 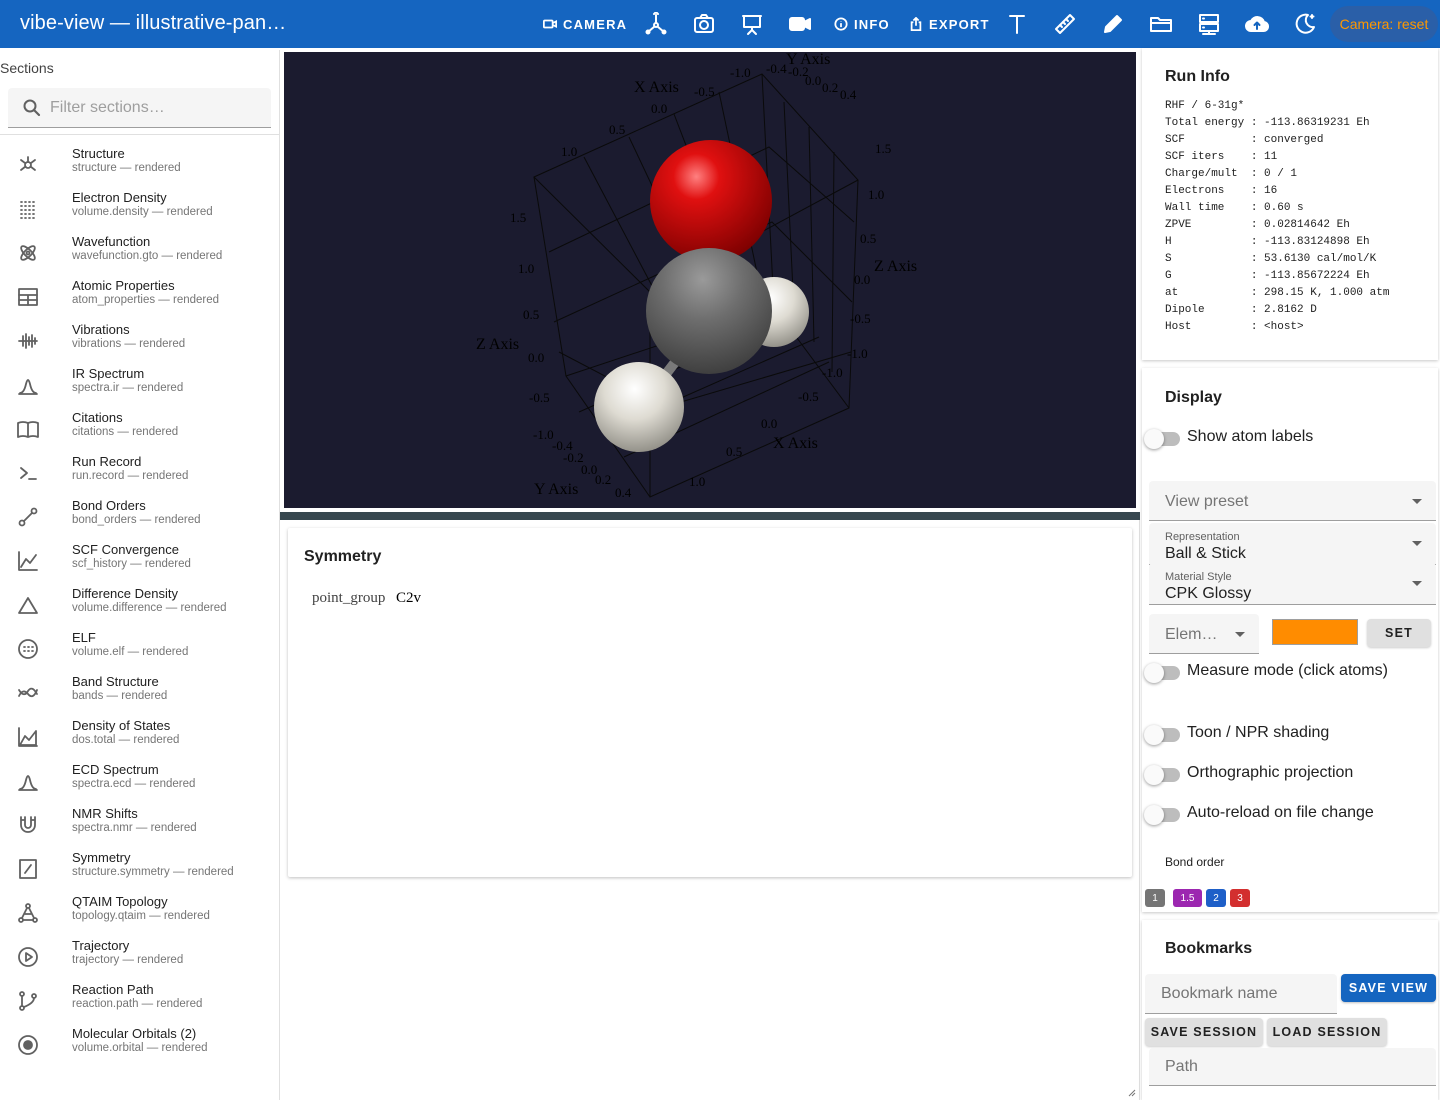 I want to click on filter-field, so click(x=139, y=108).